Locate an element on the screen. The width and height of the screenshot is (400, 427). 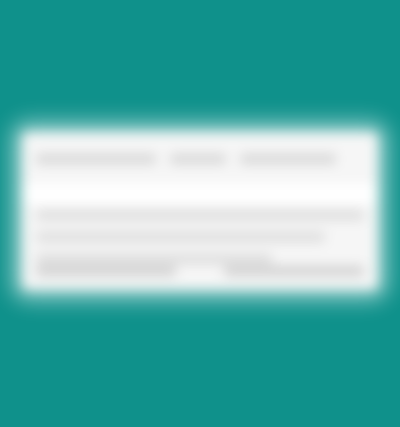
card-header-right-text is located at coordinates (288, 159).